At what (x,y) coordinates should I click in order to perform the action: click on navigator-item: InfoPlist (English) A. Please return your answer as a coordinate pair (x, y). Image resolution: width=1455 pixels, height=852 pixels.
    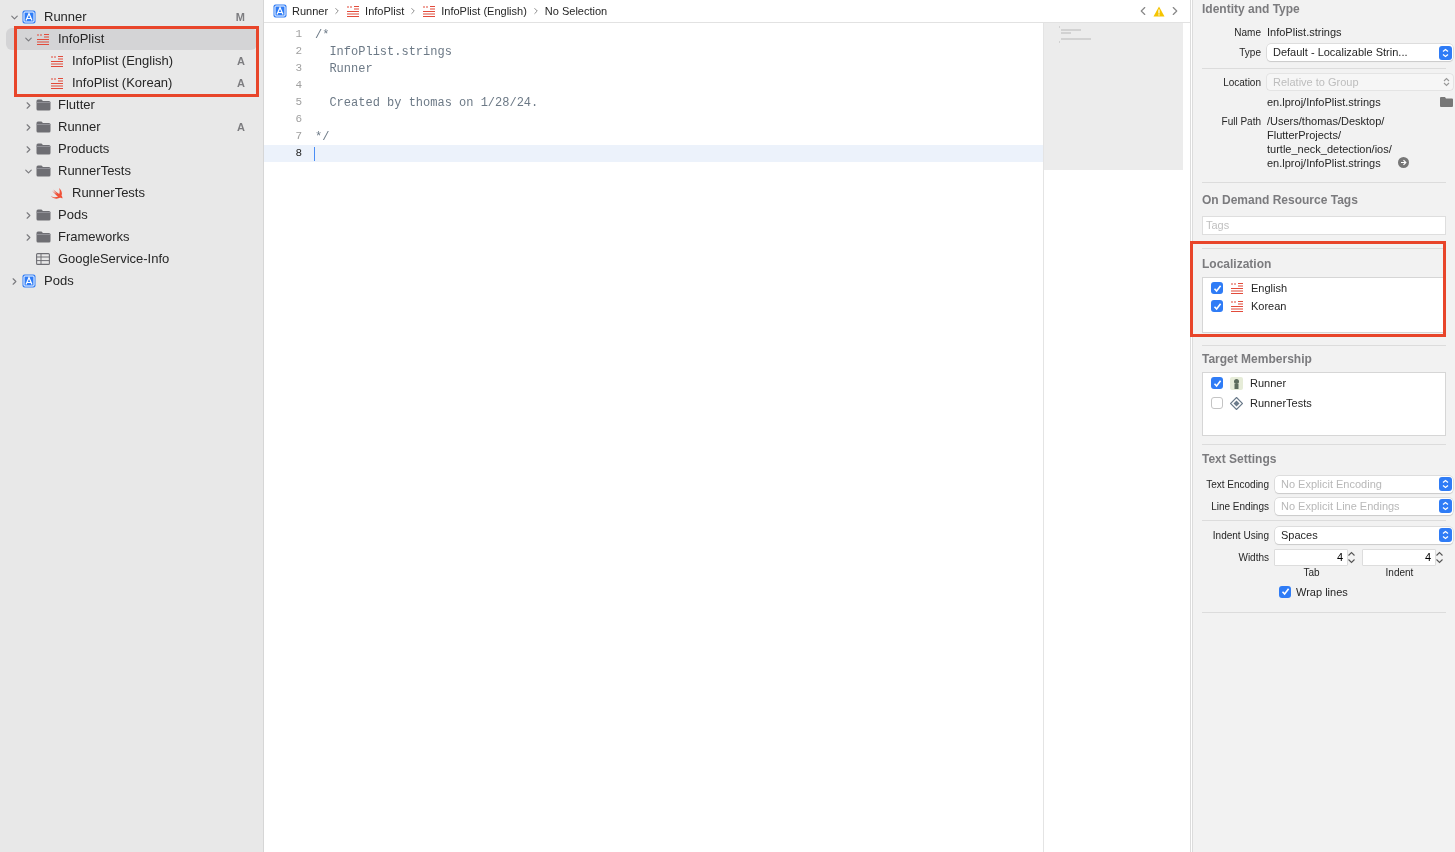
    Looking at the image, I should click on (131, 61).